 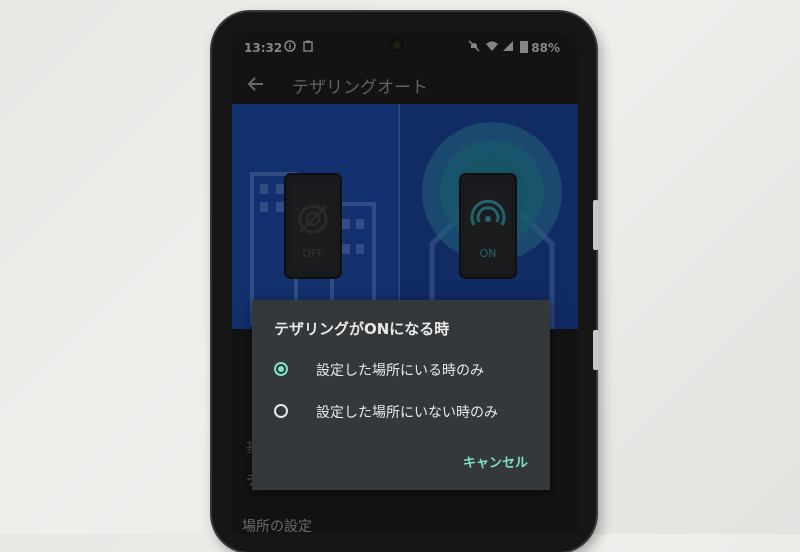 I want to click on option-label: 設定した場所にいない時のみ, so click(x=407, y=413).